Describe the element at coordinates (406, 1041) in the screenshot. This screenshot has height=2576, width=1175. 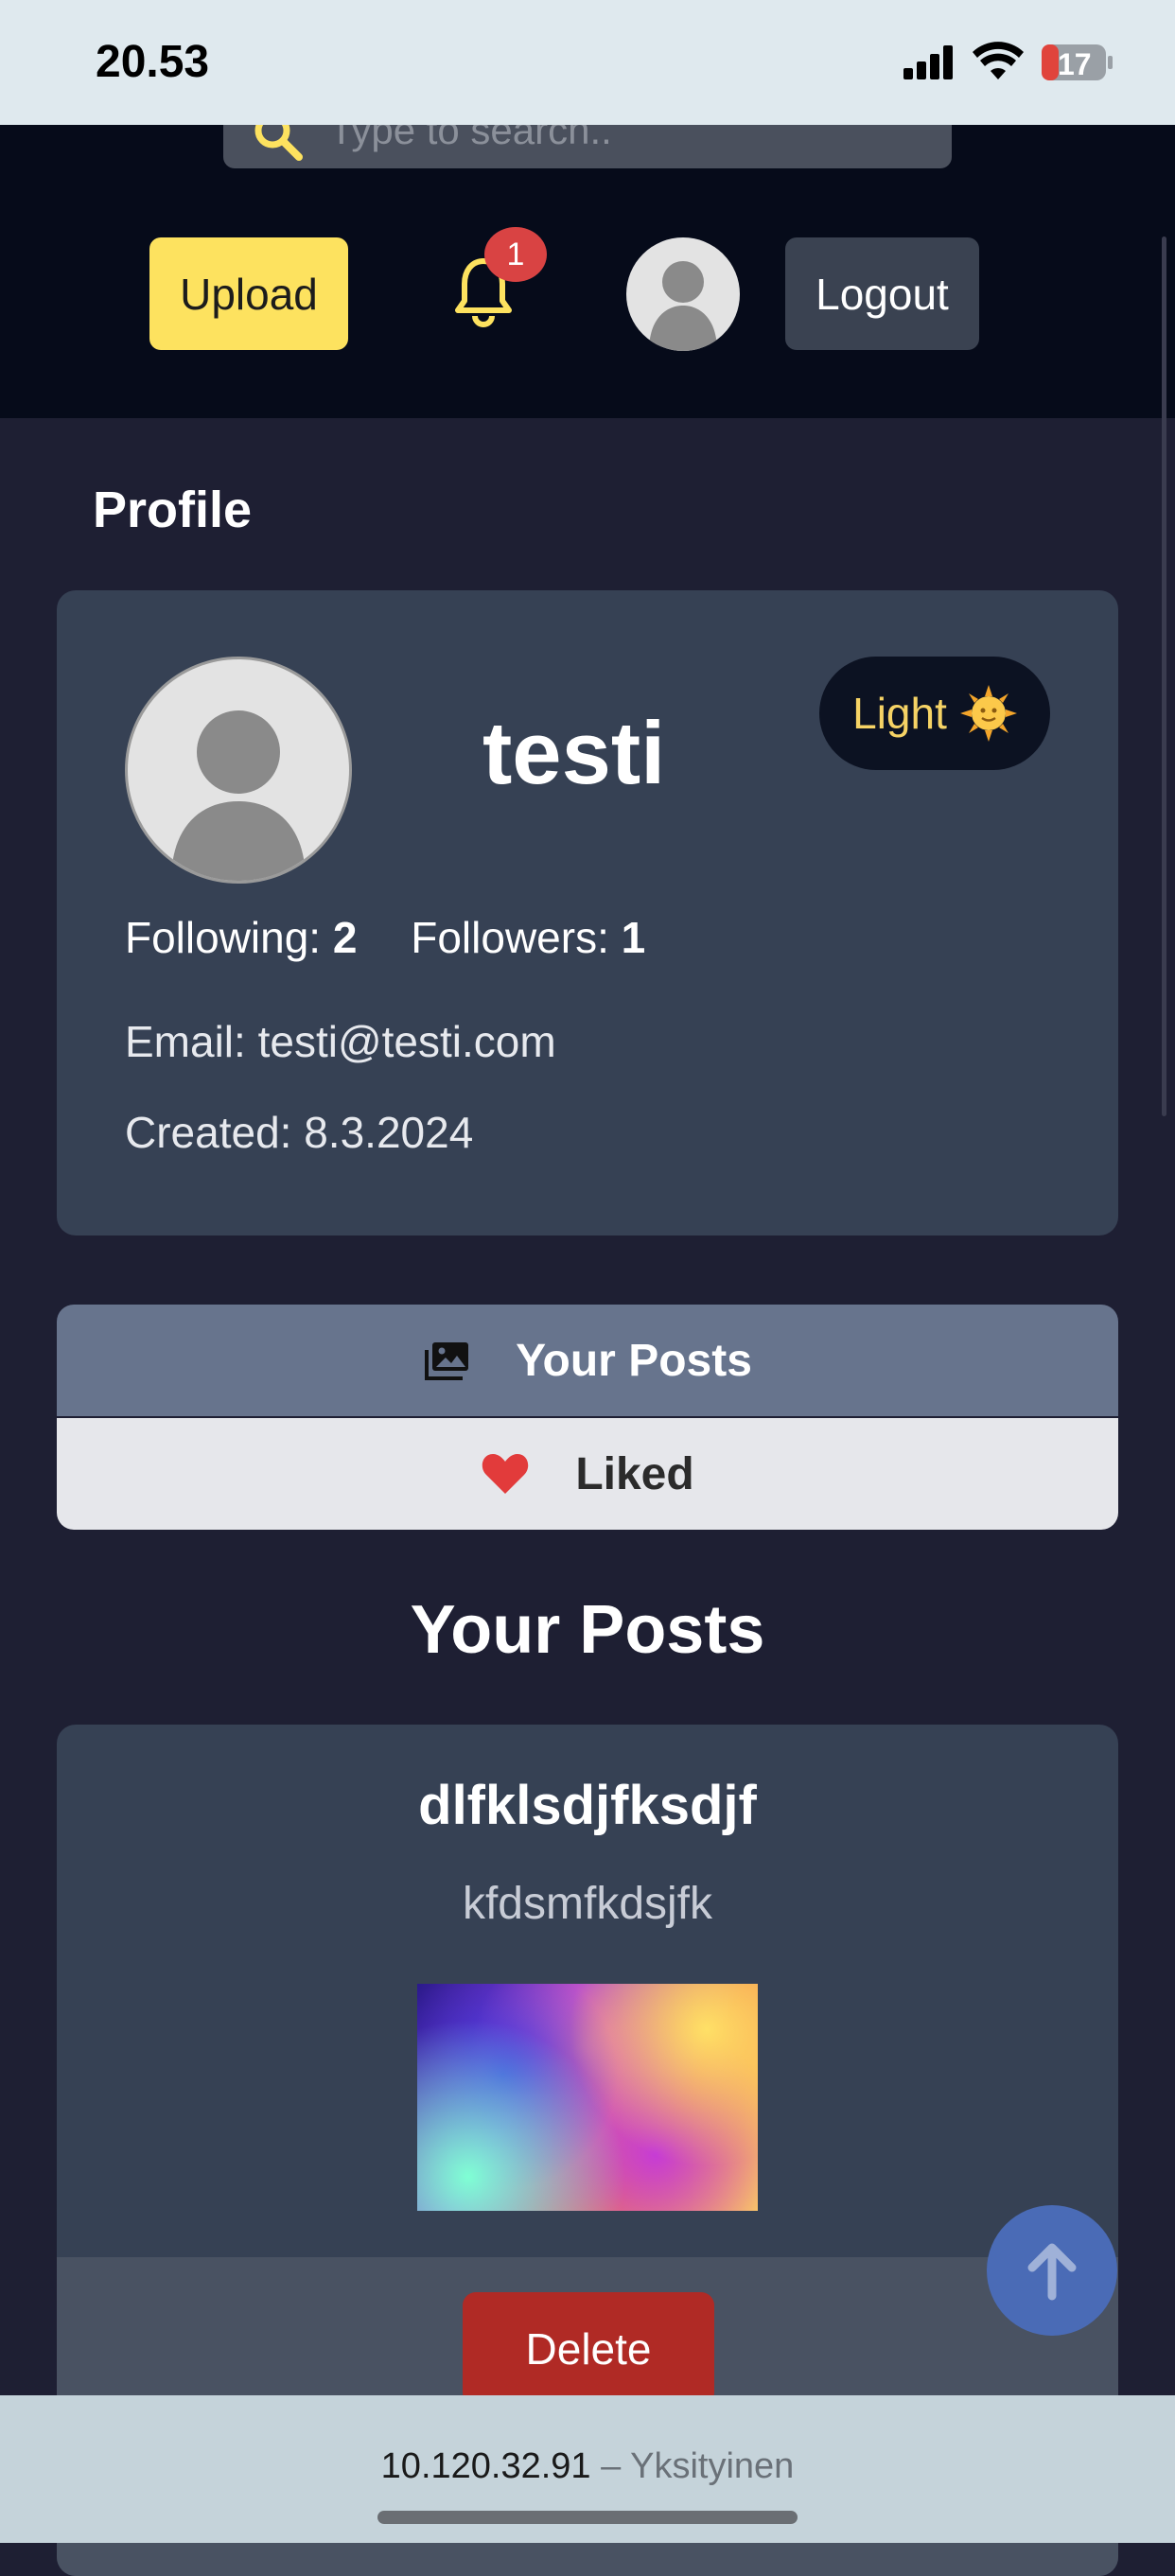
I see `email-value: testi@testi.com` at that location.